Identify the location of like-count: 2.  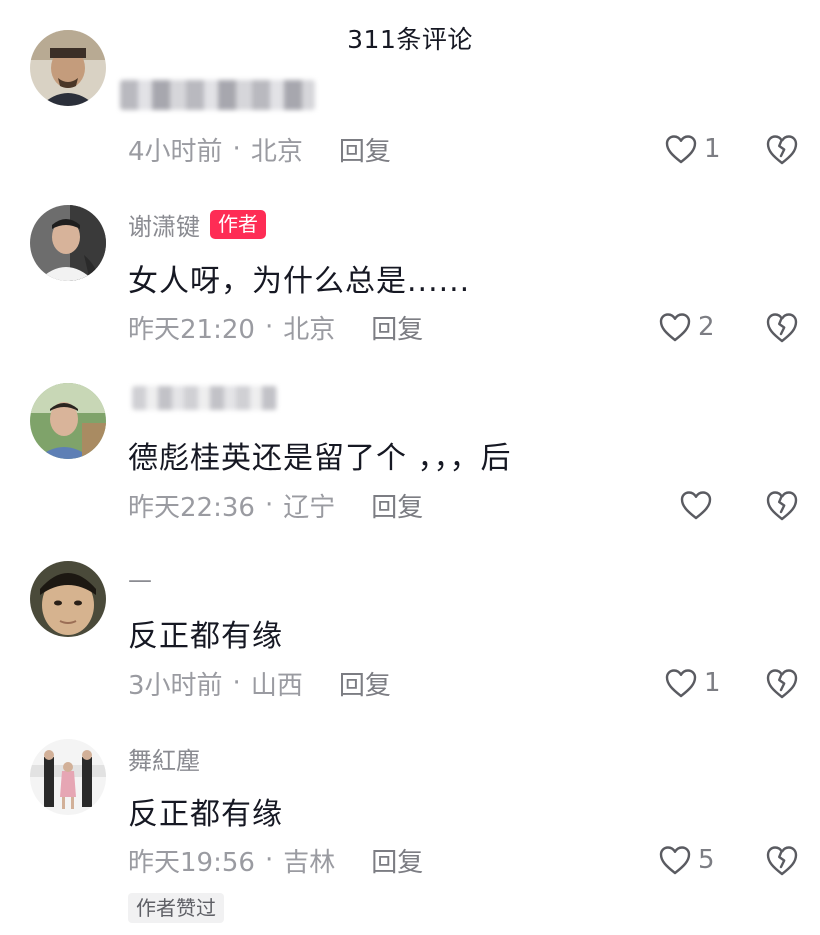
(706, 327).